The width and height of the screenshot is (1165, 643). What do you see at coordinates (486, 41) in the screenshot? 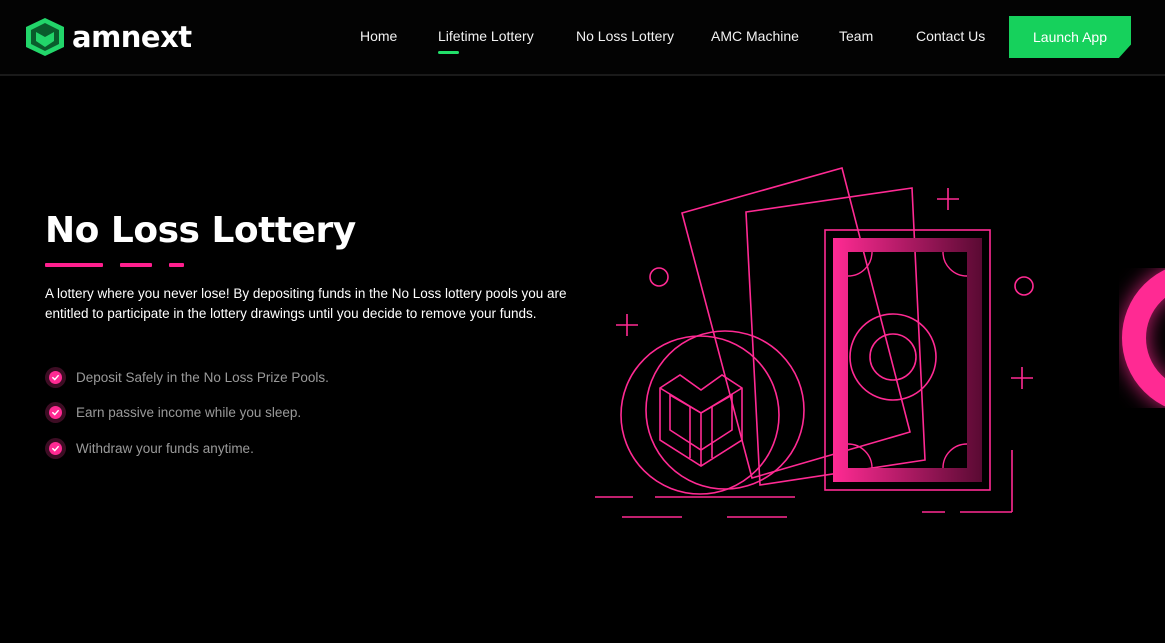
I see `nav-item-lifetime-lottery: Lifetime Lottery` at bounding box center [486, 41].